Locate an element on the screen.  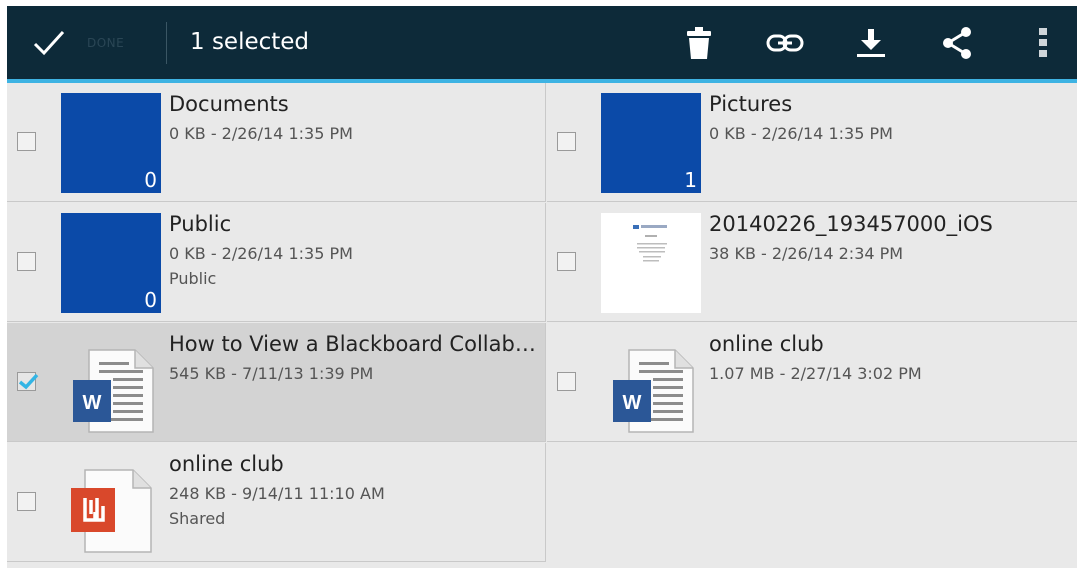
download-button is located at coordinates (871, 42).